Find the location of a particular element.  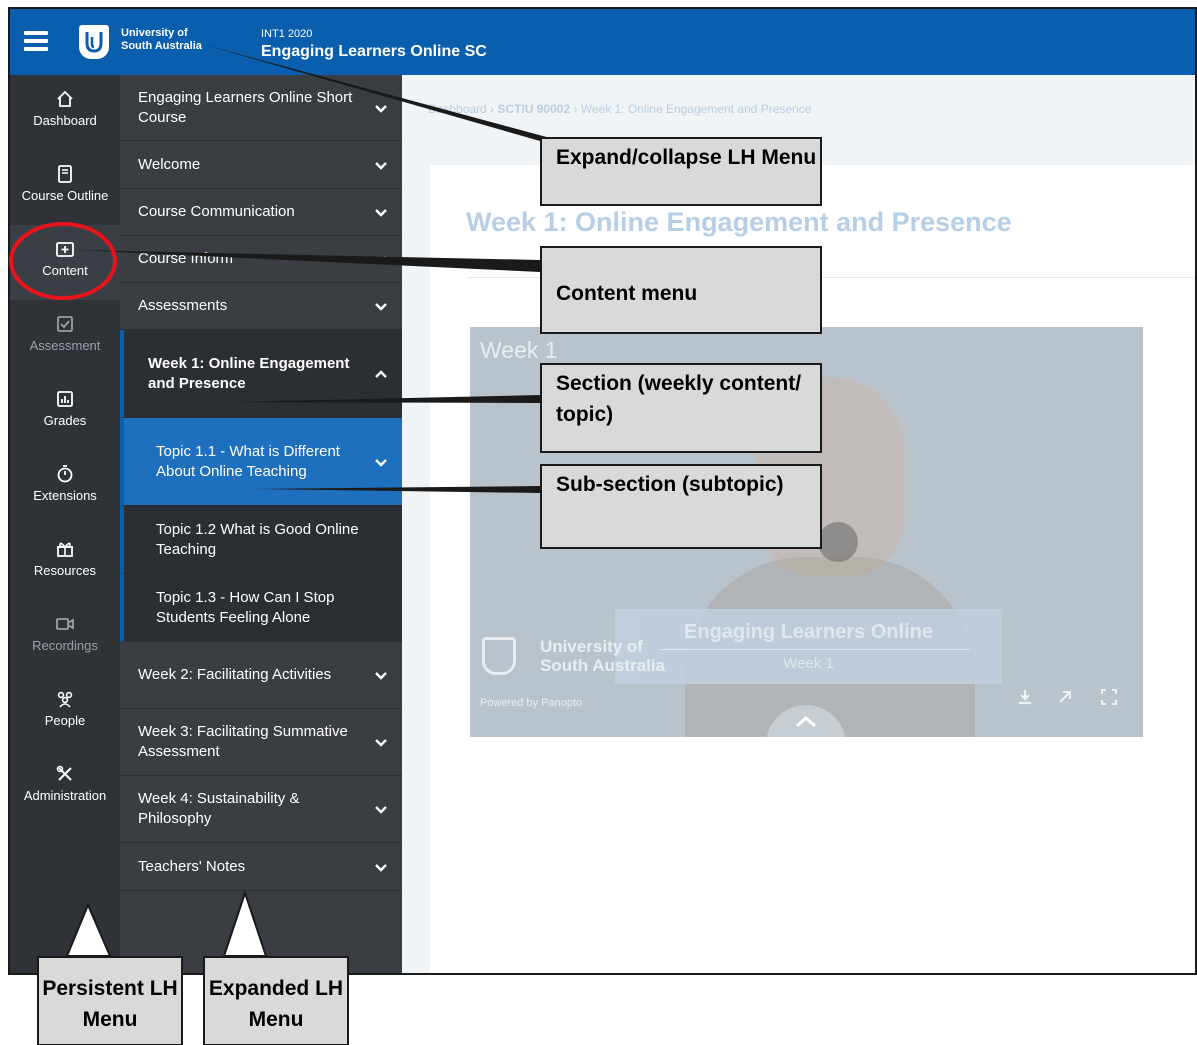

persistent-menu-label: Grades is located at coordinates (65, 420).